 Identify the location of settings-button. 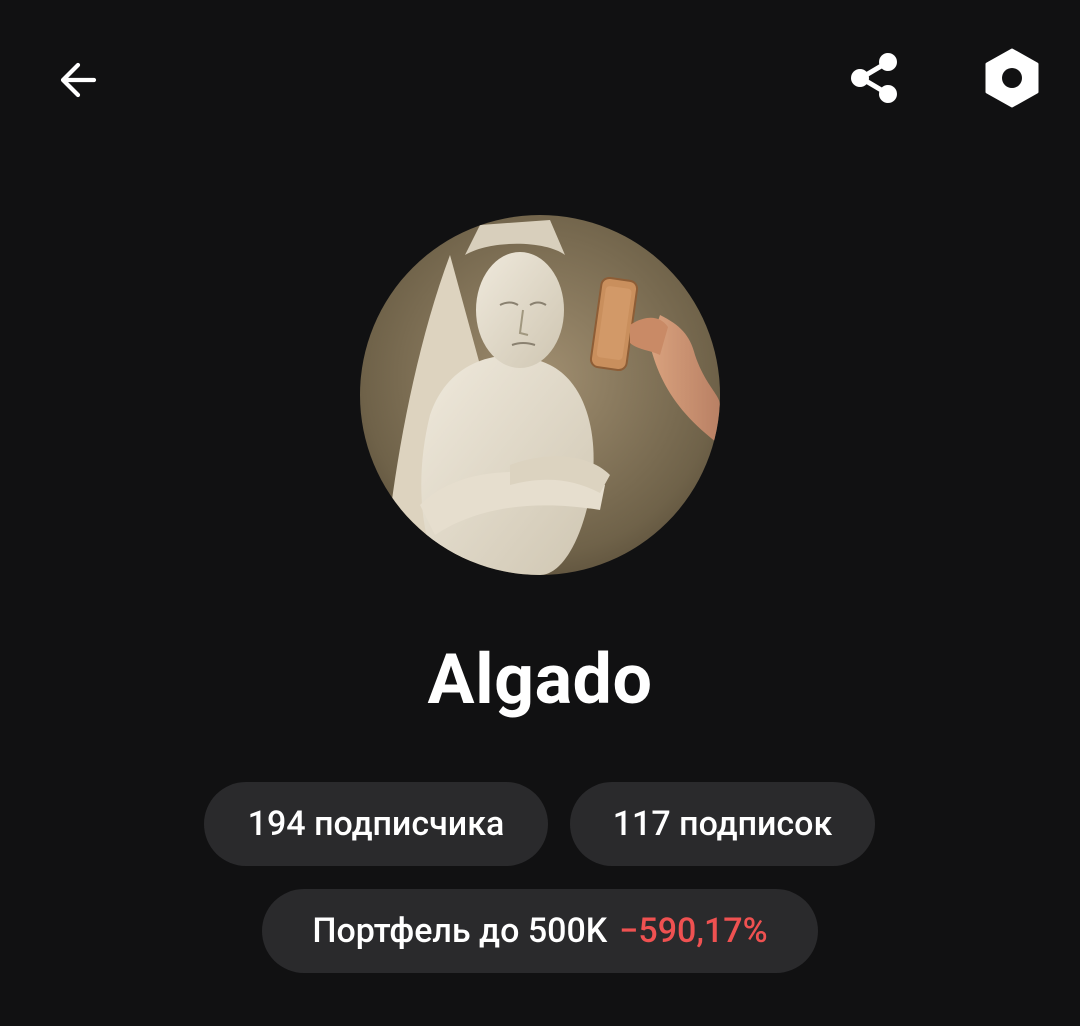
(1012, 78).